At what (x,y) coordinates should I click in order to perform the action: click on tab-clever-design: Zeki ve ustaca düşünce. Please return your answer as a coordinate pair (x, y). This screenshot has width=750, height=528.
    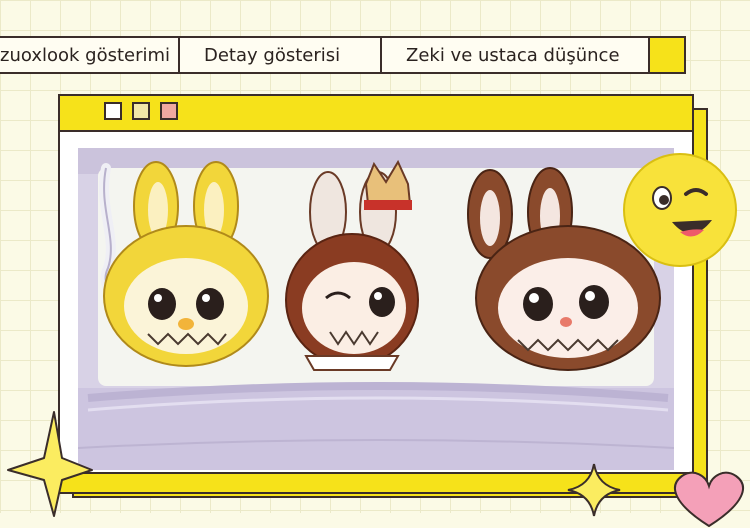
    Looking at the image, I should click on (513, 55).